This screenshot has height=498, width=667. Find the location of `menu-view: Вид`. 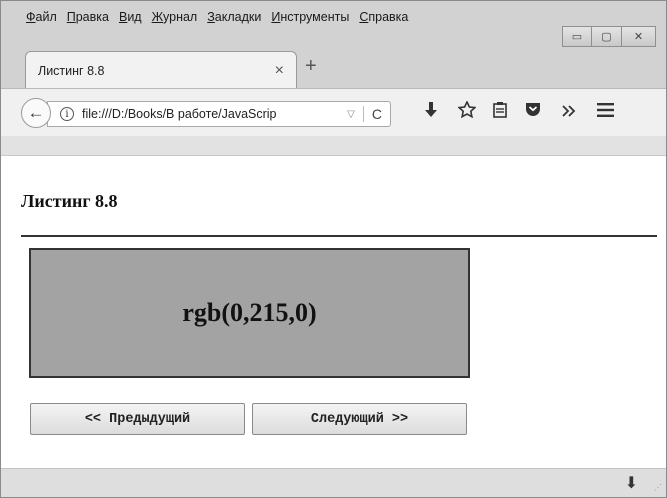

menu-view: Вид is located at coordinates (130, 17).